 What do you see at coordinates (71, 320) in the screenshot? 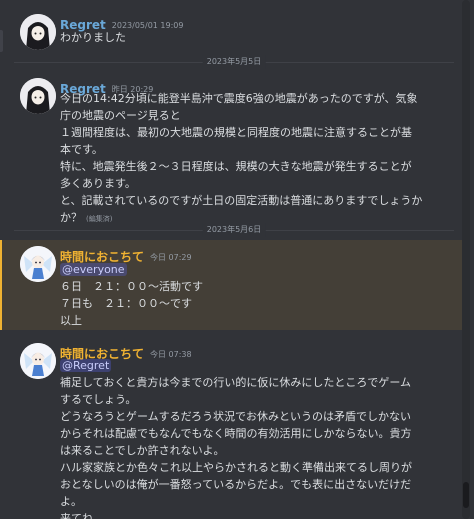
I see `message-line: 以上` at bounding box center [71, 320].